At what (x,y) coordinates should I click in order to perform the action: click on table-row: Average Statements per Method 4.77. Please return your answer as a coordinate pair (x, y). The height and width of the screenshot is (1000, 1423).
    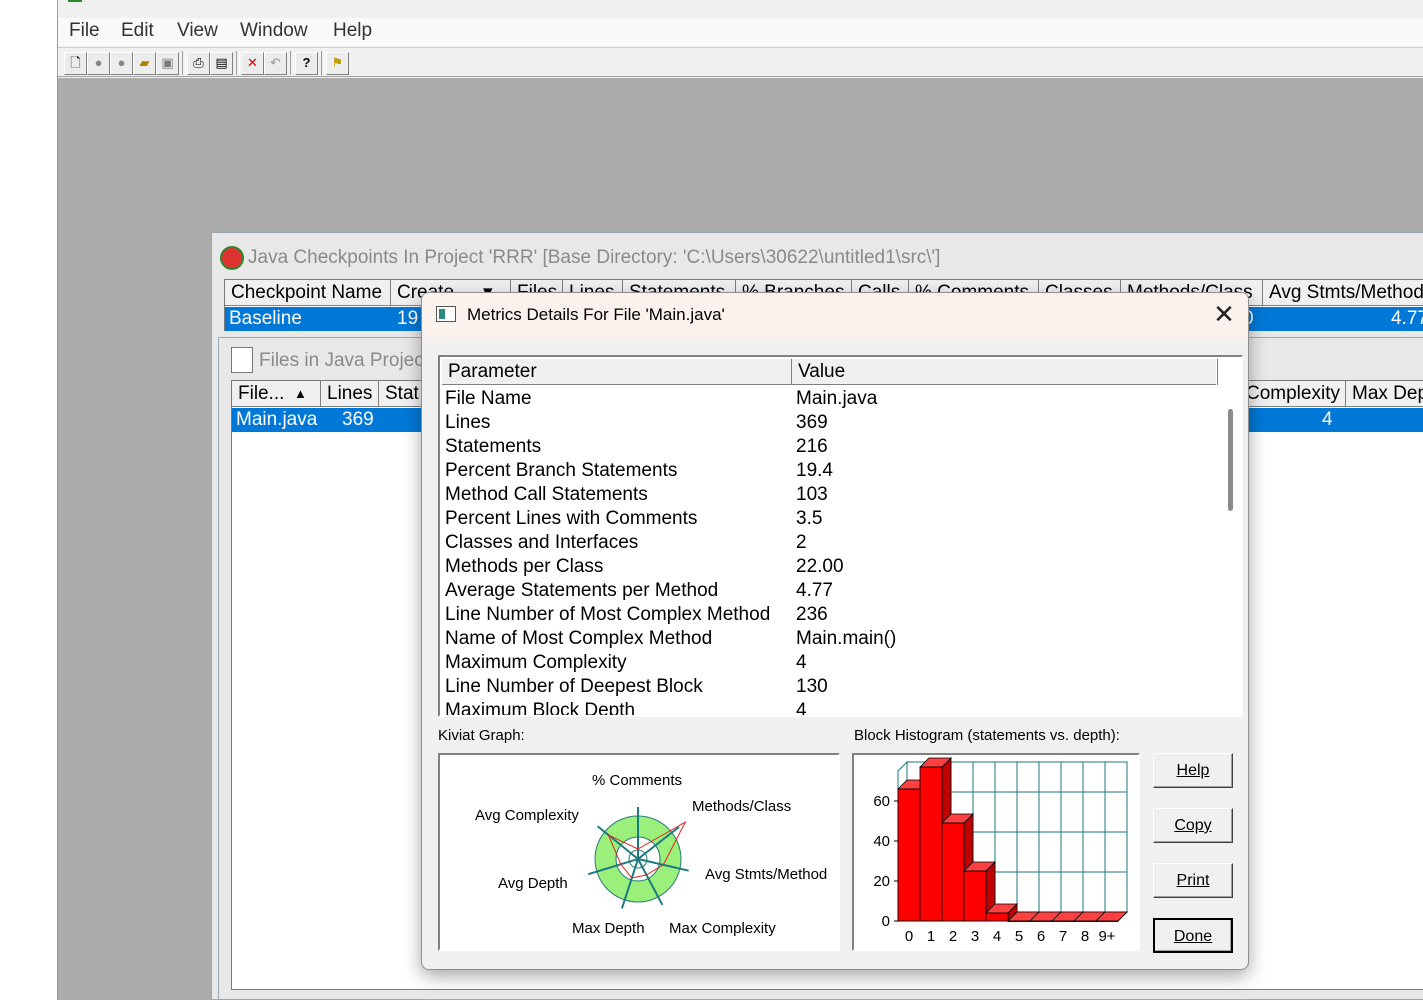
    Looking at the image, I should click on (825, 591).